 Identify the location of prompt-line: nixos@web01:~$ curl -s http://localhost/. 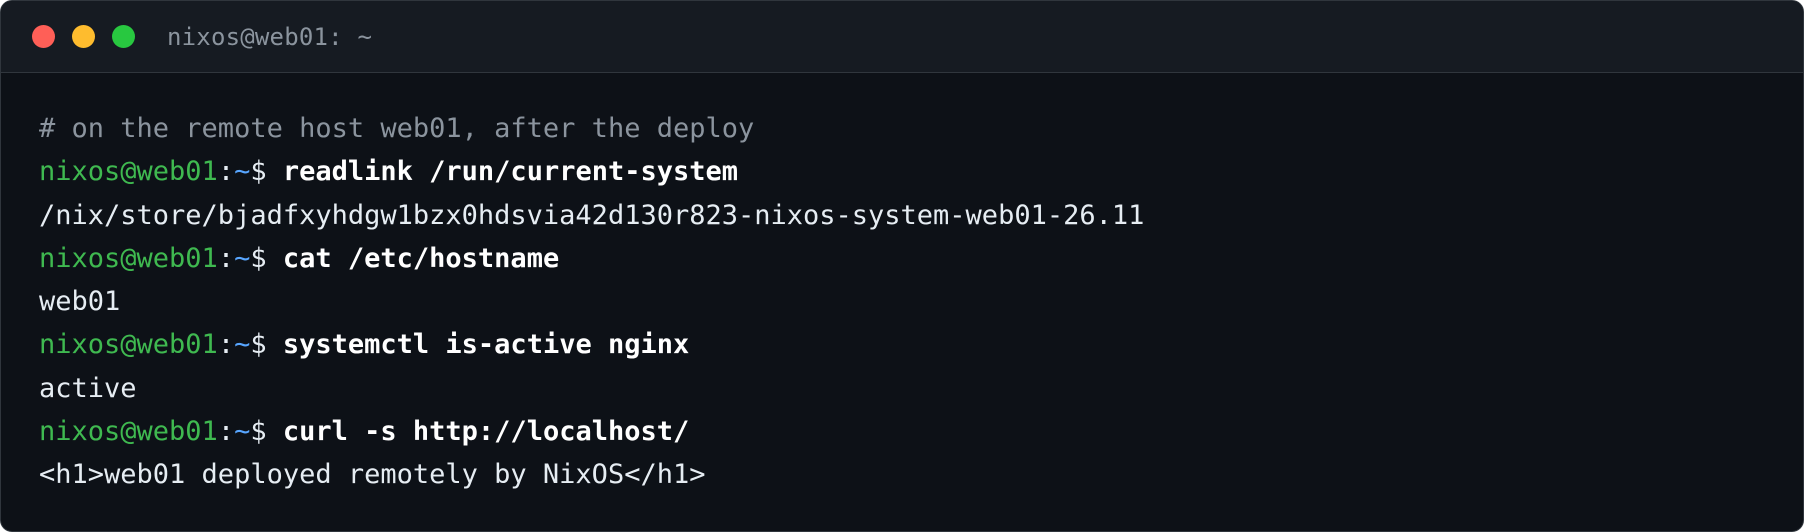
(921, 431).